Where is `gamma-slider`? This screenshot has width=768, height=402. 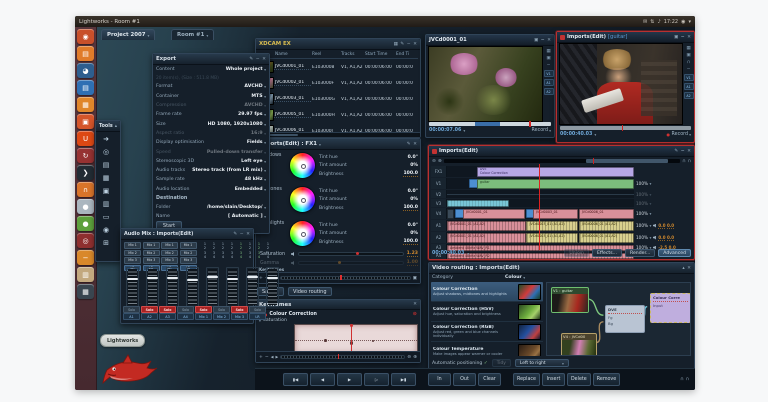
gamma-slider is located at coordinates (351, 263).